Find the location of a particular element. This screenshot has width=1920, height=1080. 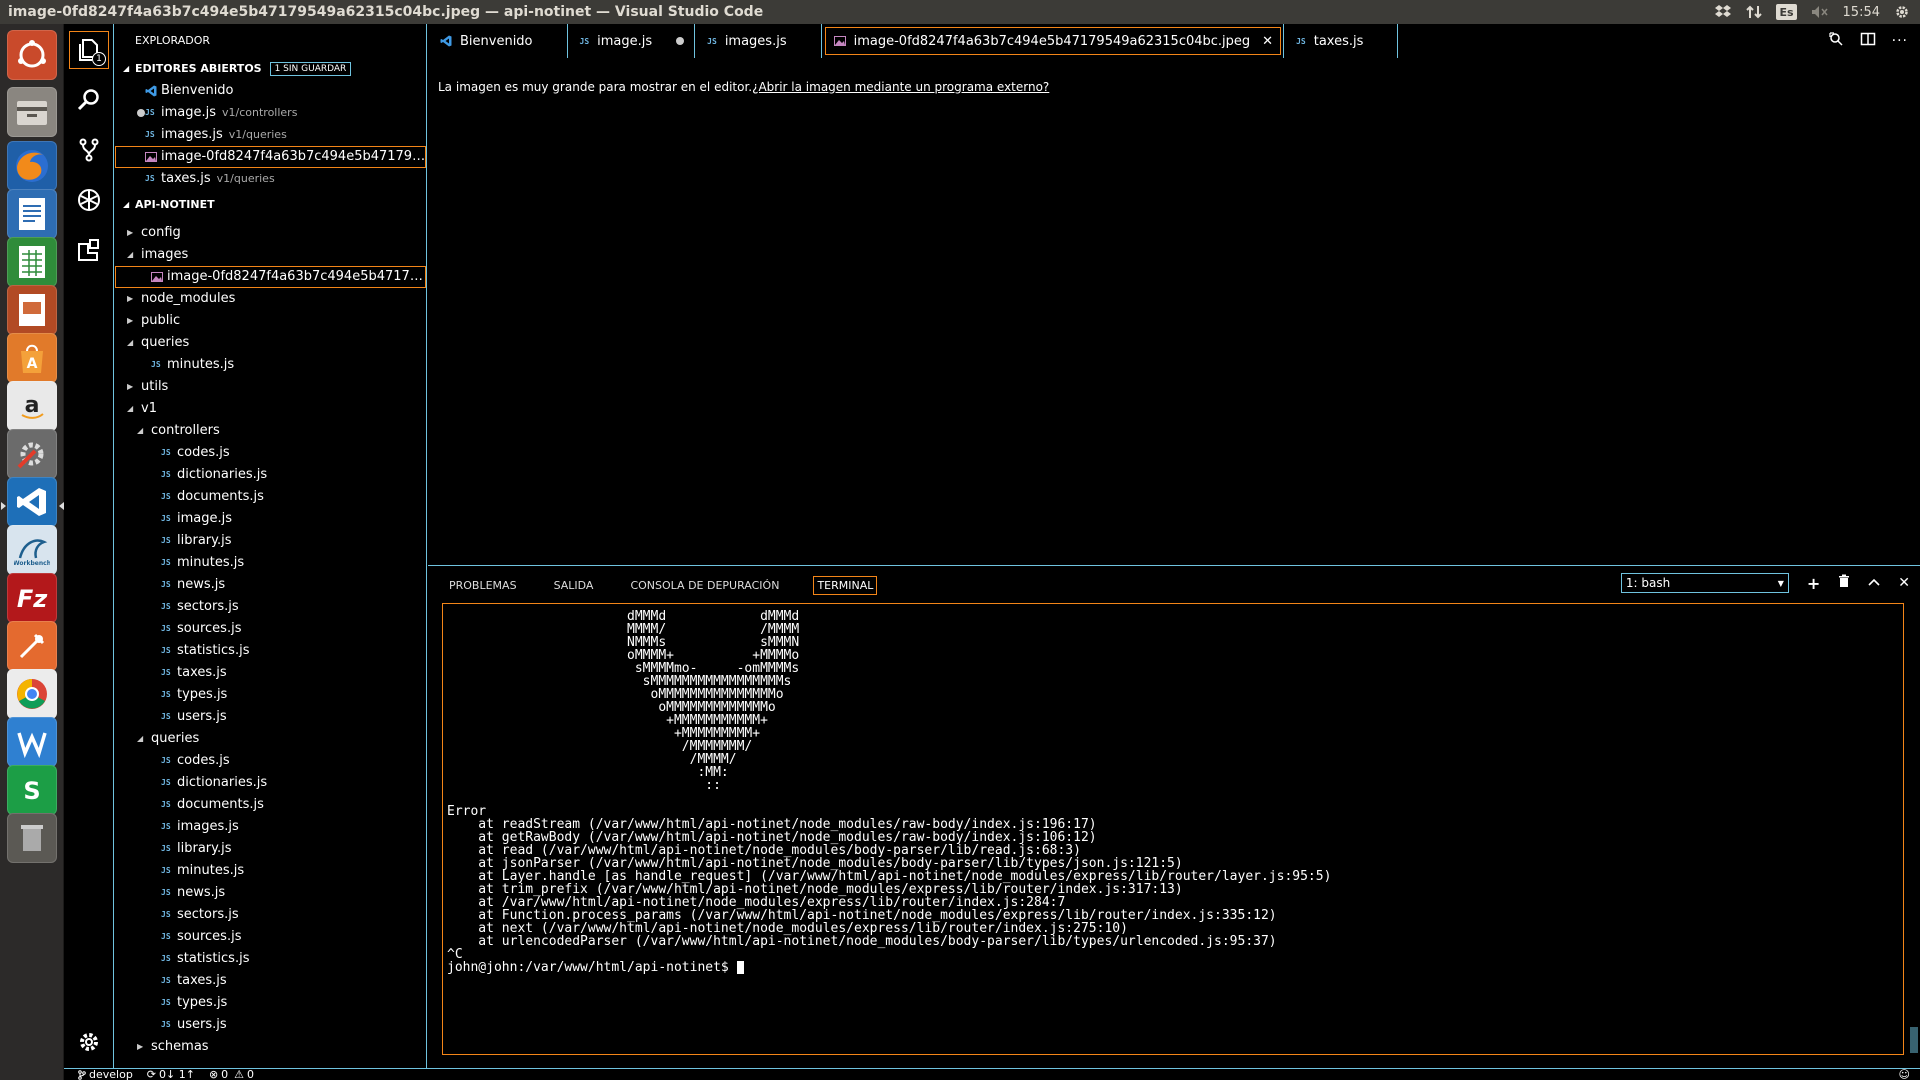

tree-file: JS image.js is located at coordinates (270, 519).